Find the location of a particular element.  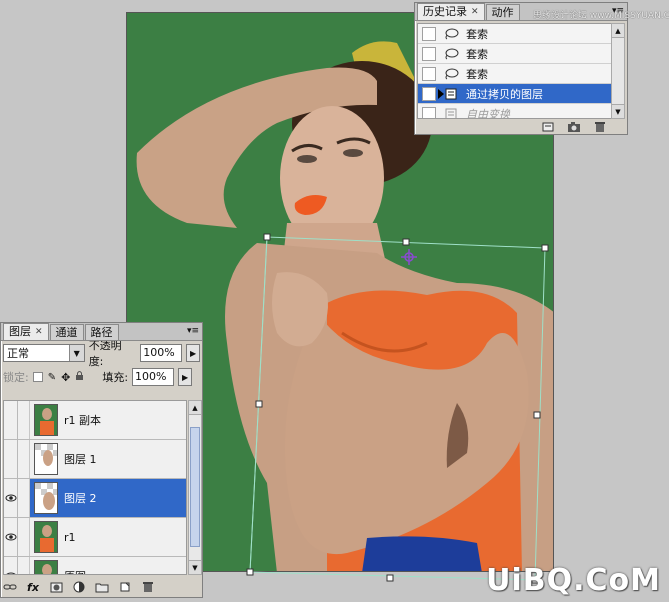

history-state-arrow-icon is located at coordinates (441, 94).